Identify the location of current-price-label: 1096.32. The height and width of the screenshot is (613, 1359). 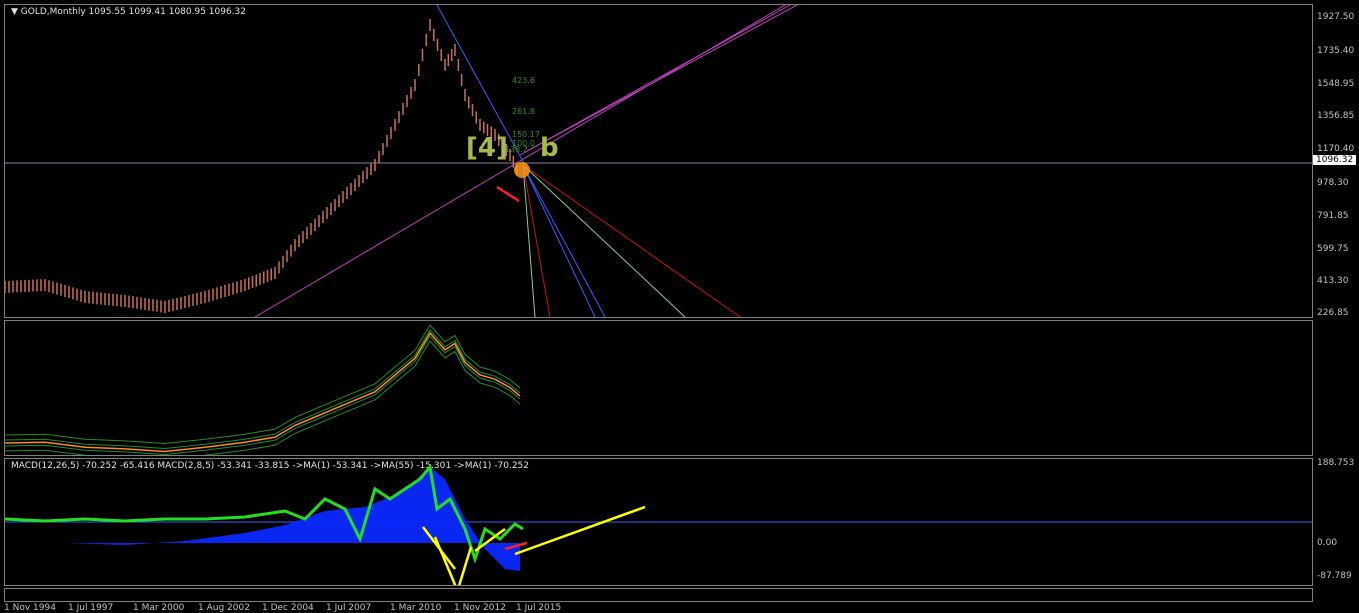
(1335, 160).